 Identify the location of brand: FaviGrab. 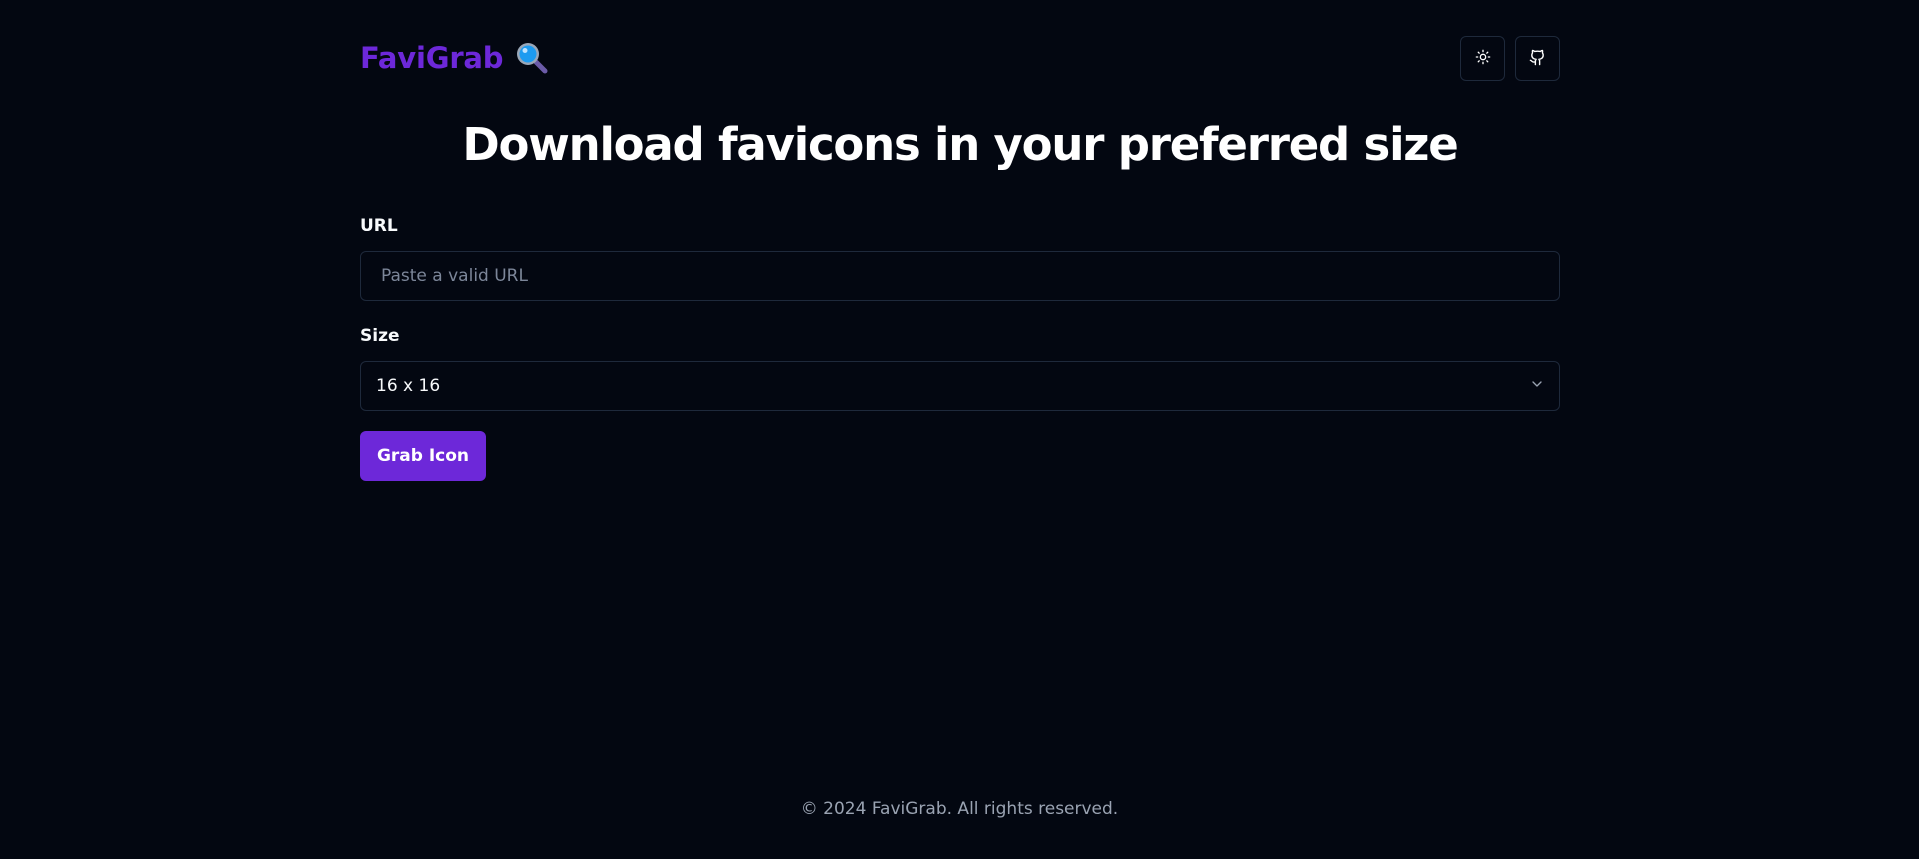
(454, 58).